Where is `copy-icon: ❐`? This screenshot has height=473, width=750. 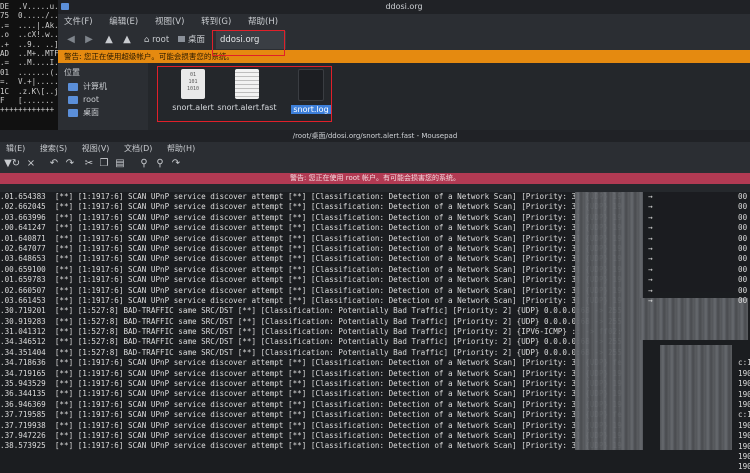
copy-icon: ❐ is located at coordinates (104, 164).